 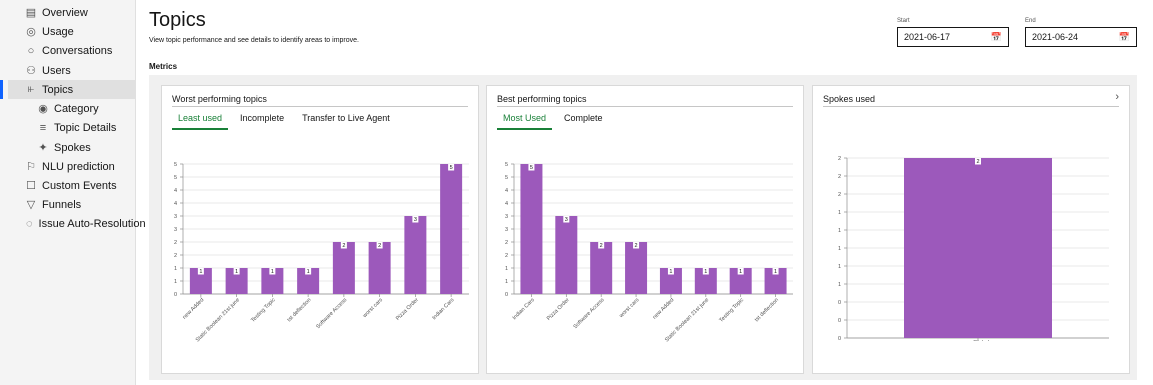 What do you see at coordinates (407, 309) in the screenshot?
I see `x-tick-label: Pizza Order` at bounding box center [407, 309].